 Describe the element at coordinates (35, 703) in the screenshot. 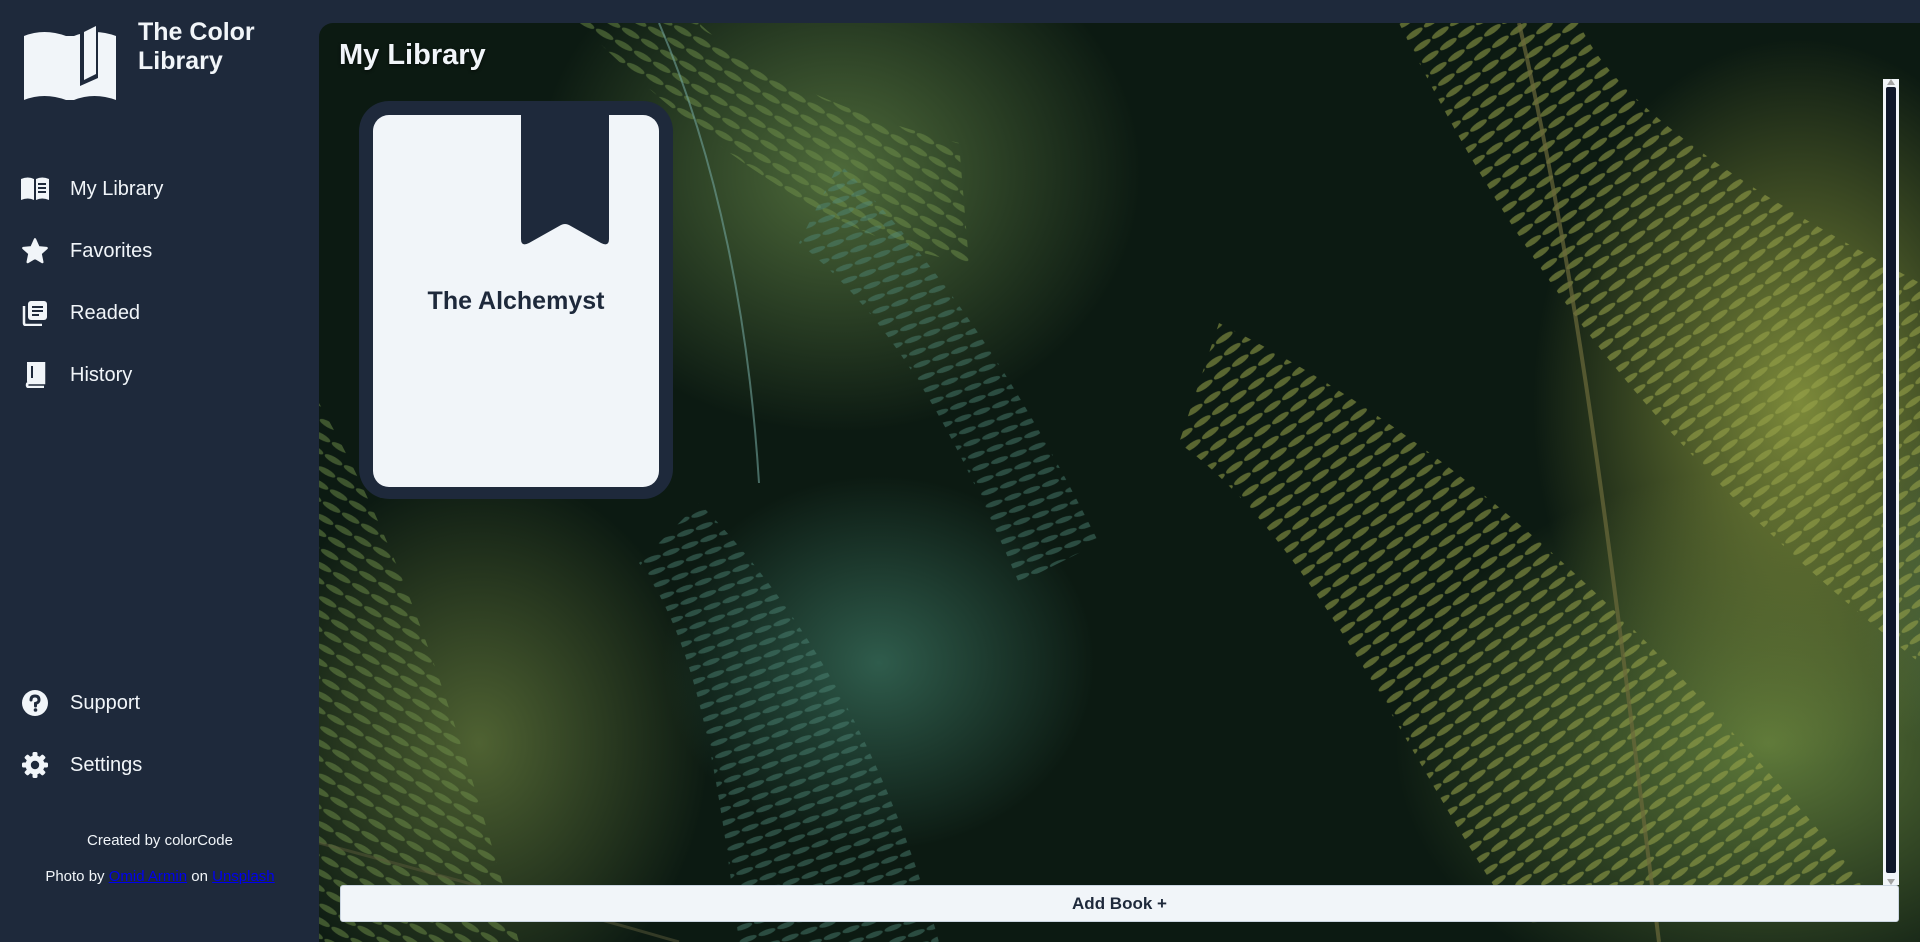

I see `question-circle-icon` at that location.